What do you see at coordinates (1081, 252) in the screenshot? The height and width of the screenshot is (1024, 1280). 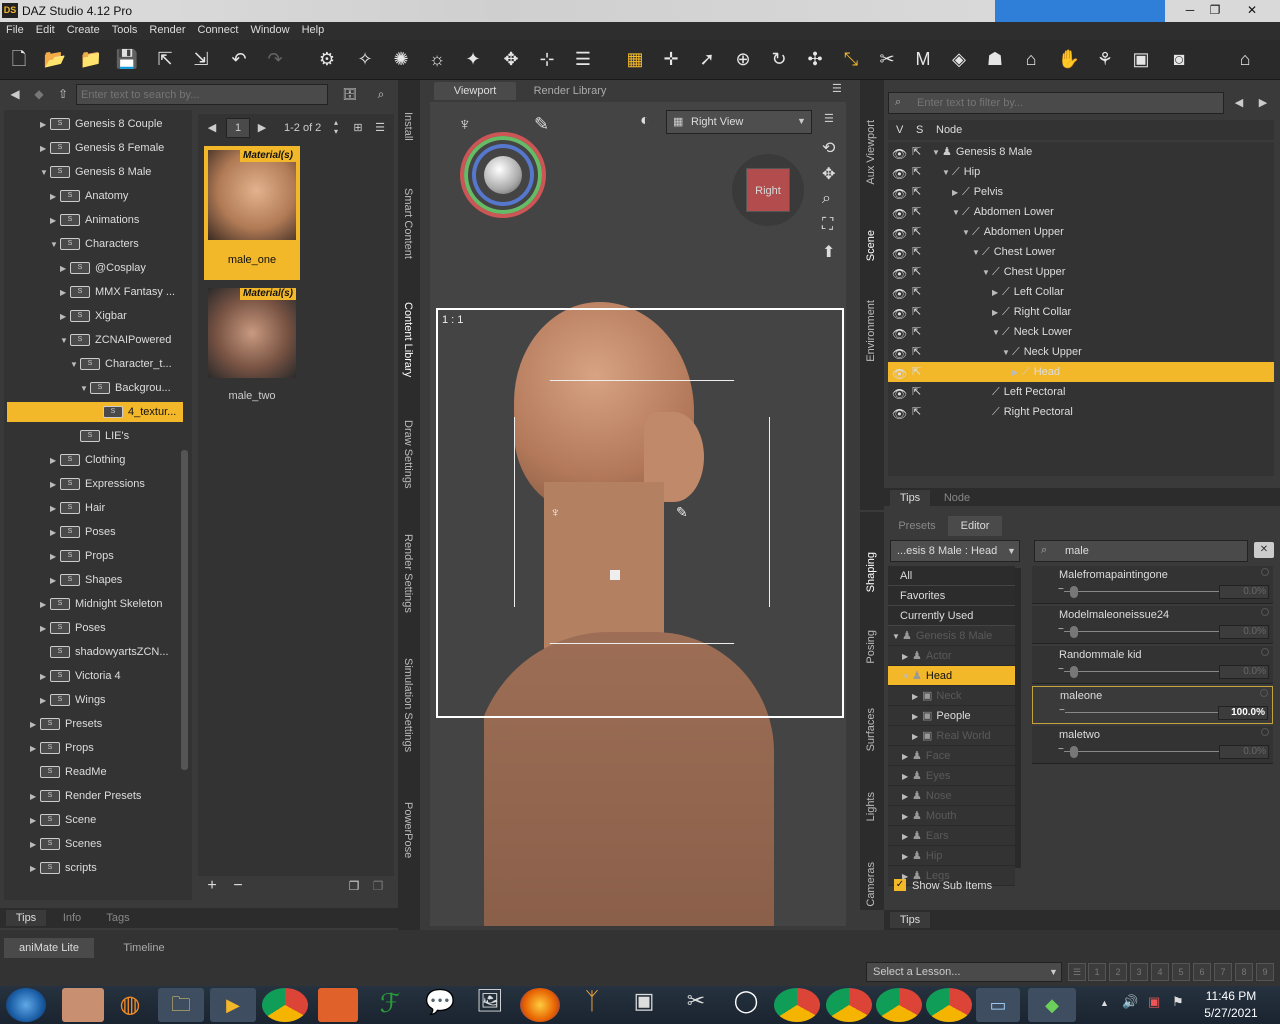 I see `scene-node-row: 👁 ⇱ ▼ ⟋ Chest Lower` at bounding box center [1081, 252].